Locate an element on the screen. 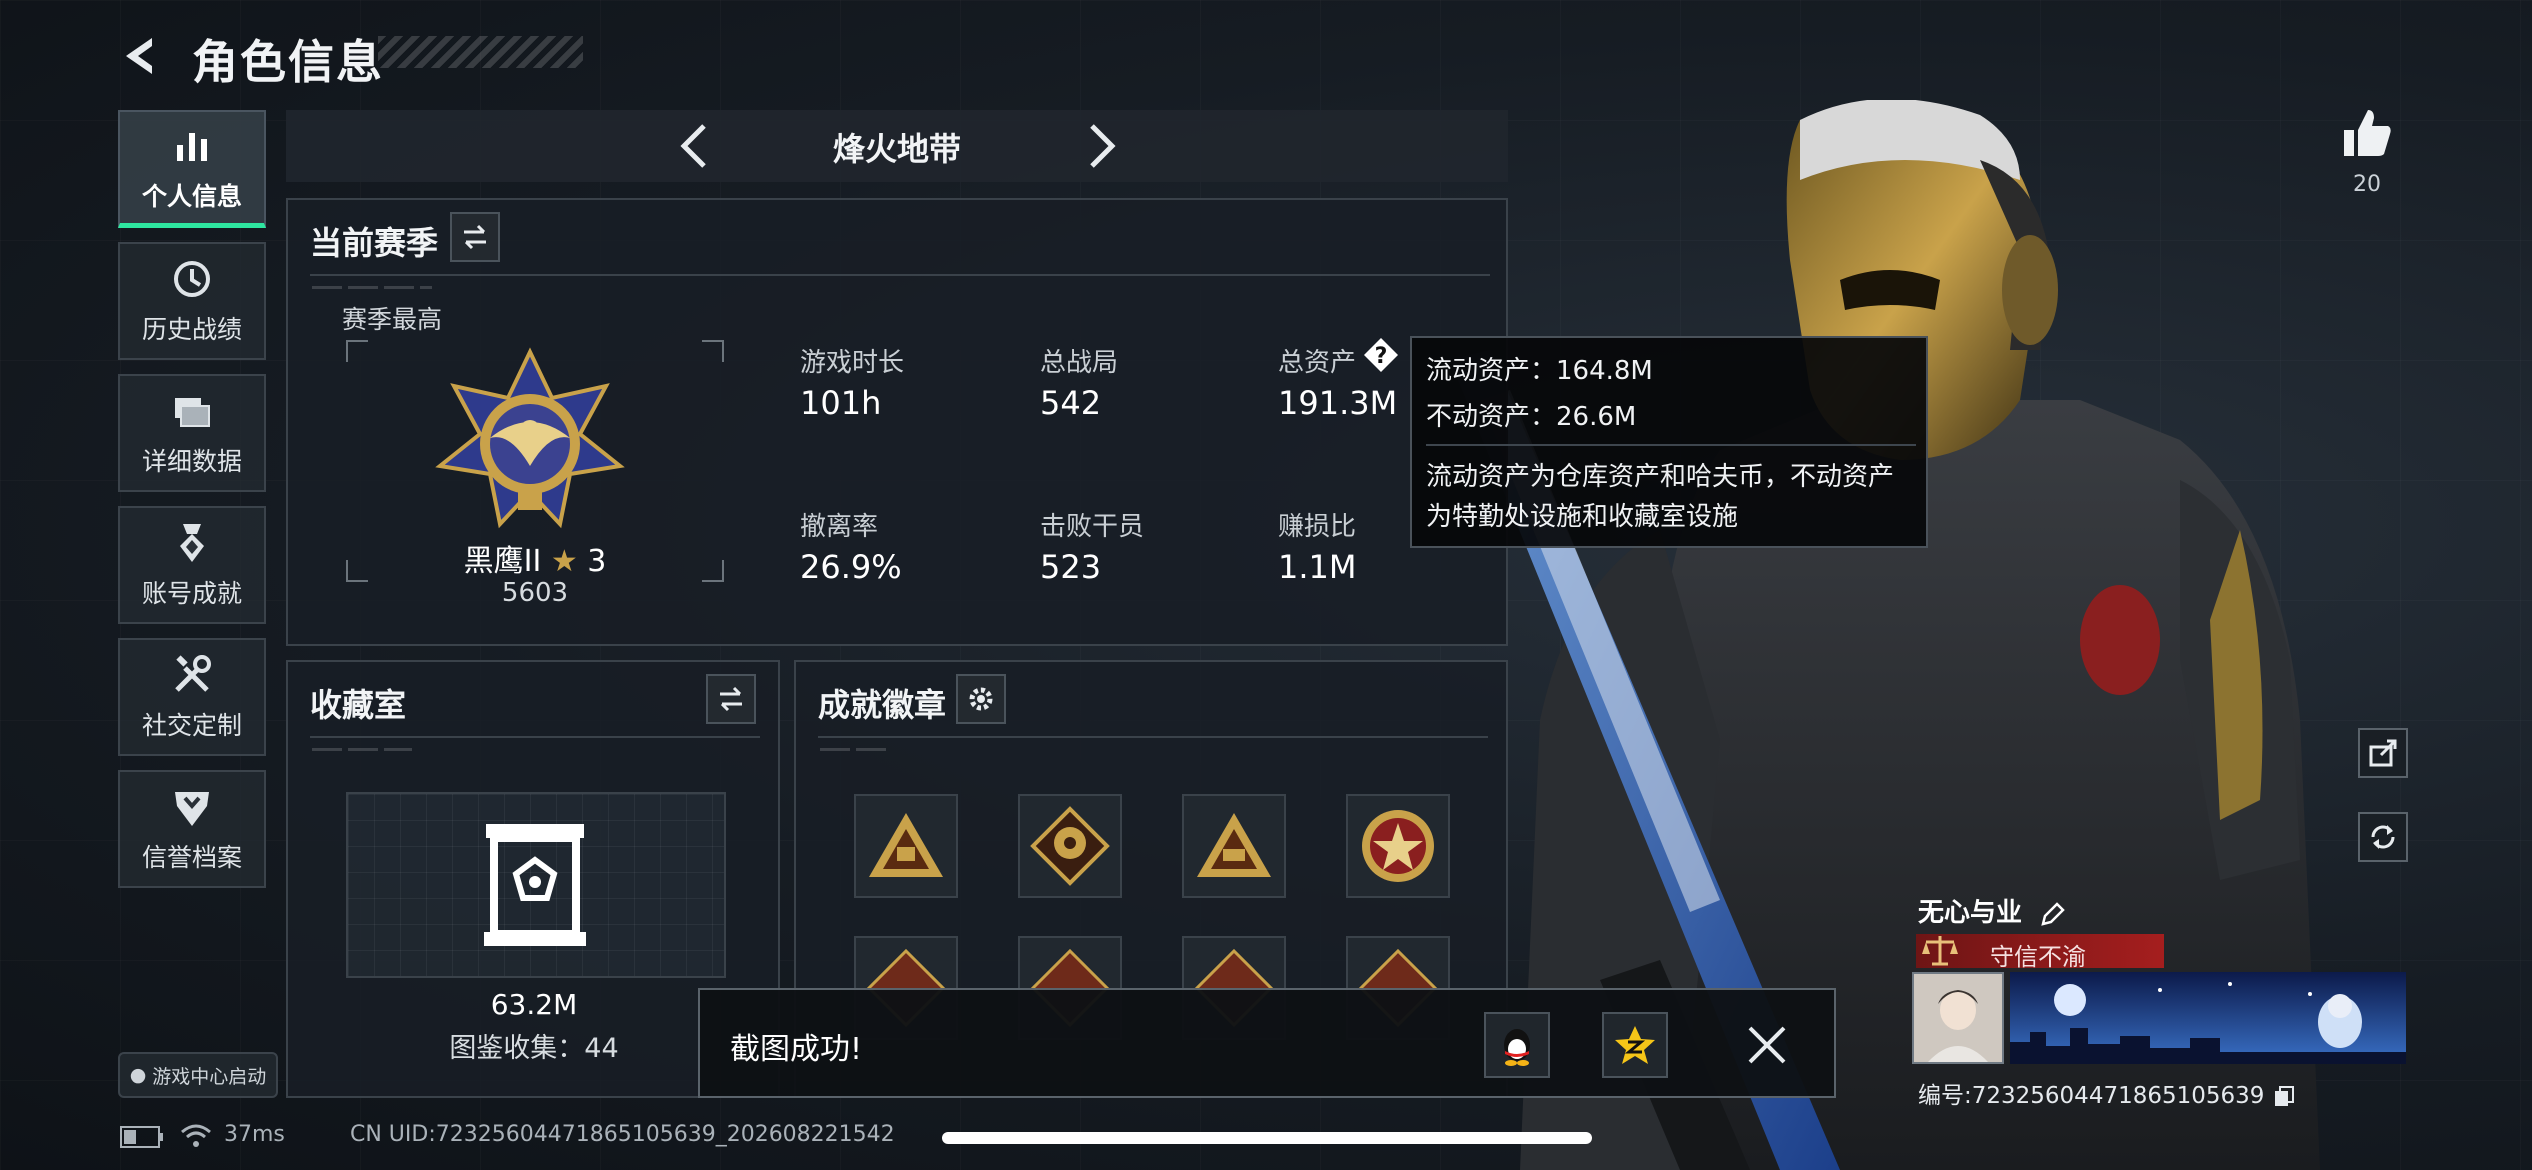 The image size is (2532, 1170). copy-icon is located at coordinates (2284, 1097).